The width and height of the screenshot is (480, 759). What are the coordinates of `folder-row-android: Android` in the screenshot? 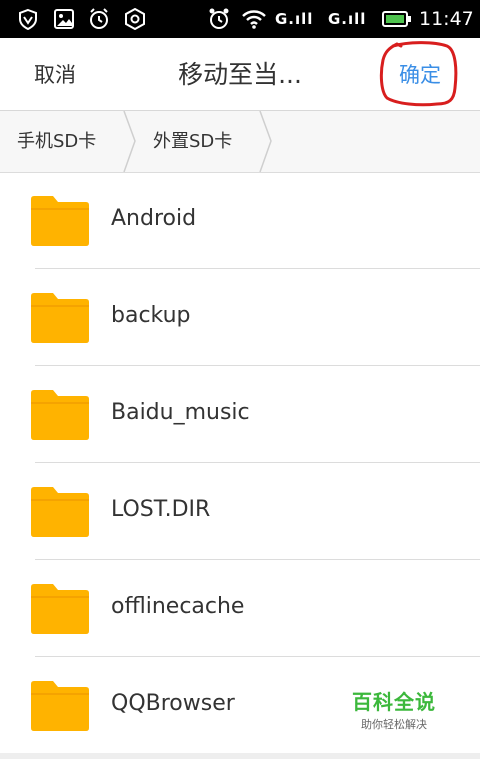 It's located at (240, 220).